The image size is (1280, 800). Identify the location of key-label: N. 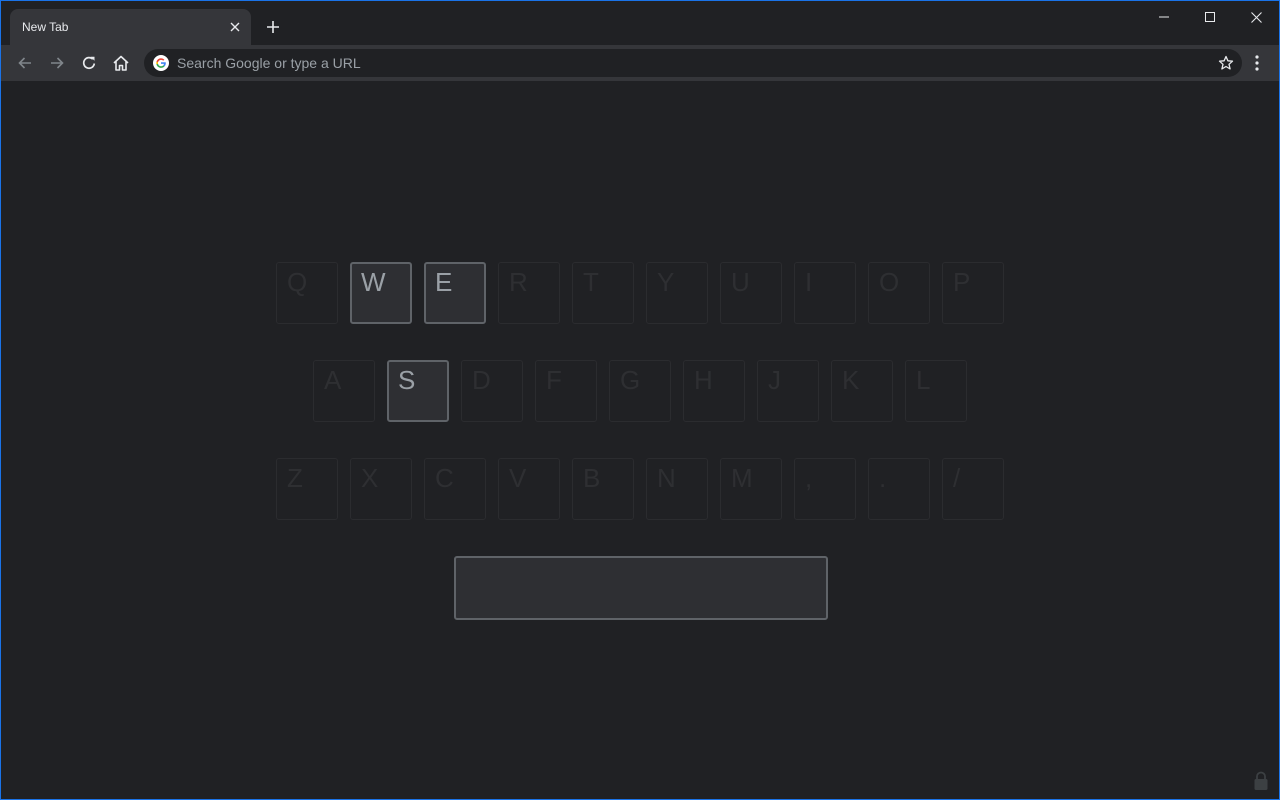
(666, 478).